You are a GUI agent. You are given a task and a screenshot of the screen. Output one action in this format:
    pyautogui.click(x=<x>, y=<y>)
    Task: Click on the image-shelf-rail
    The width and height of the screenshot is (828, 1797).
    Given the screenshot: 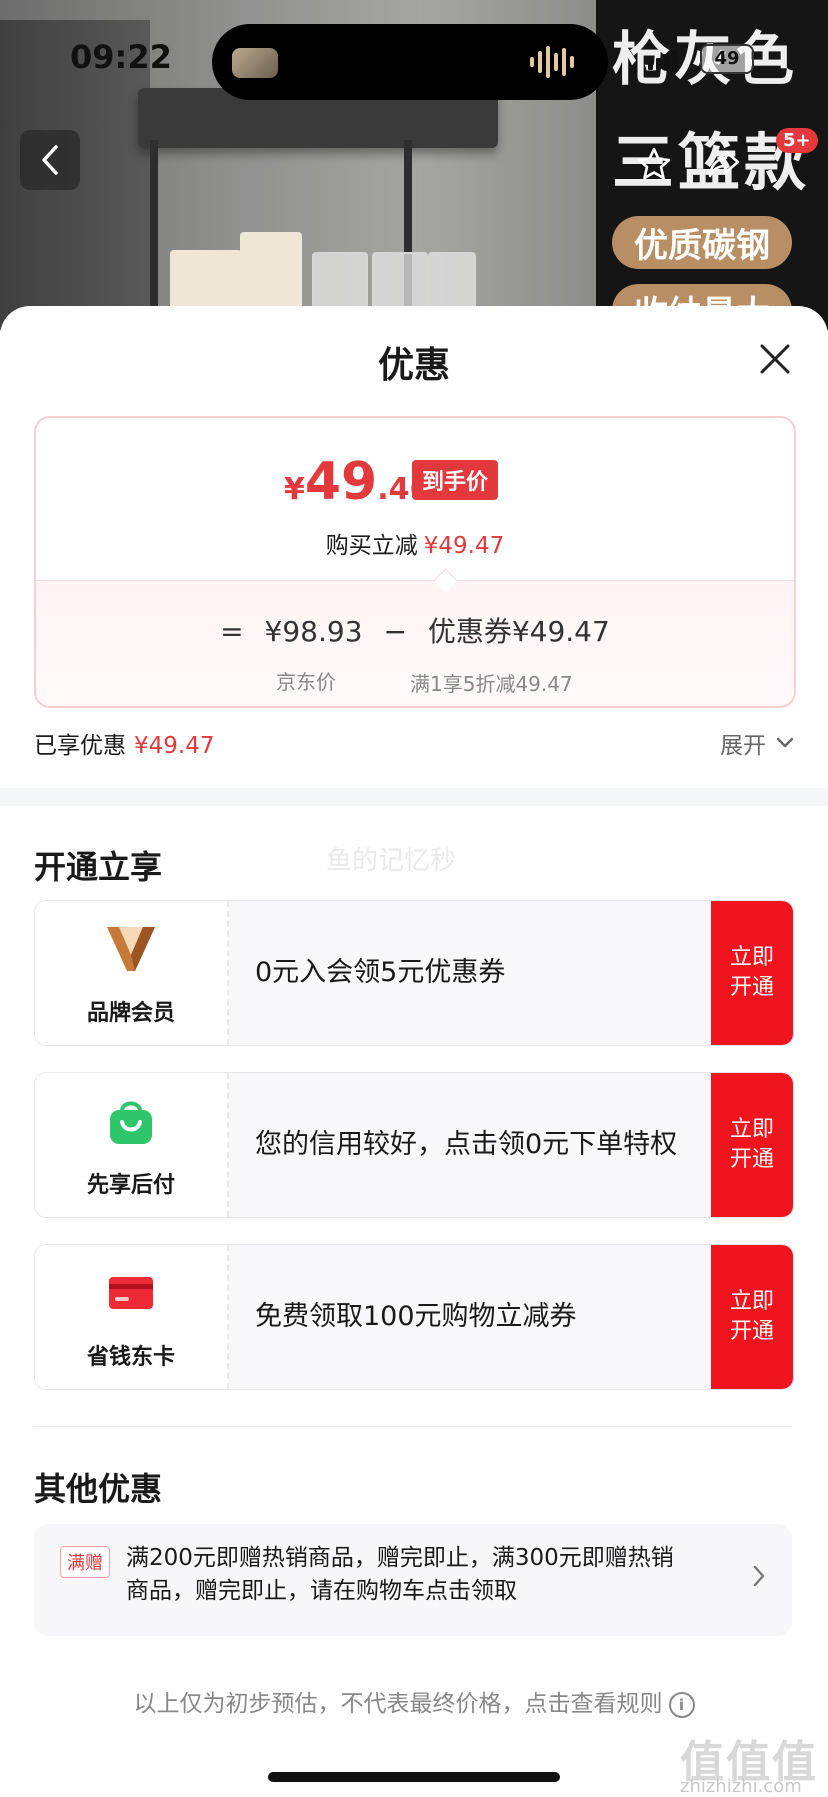 What is the action you would take?
    pyautogui.click(x=154, y=235)
    